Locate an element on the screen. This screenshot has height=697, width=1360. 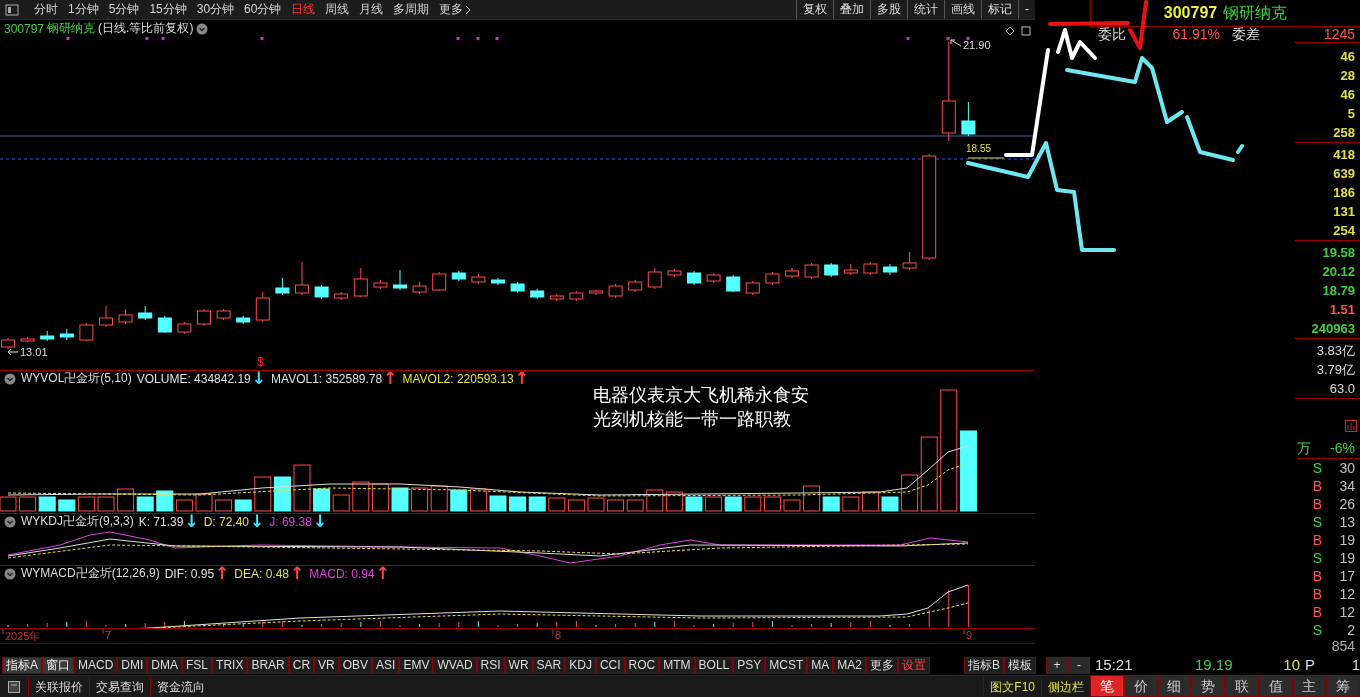
quote-tab: 细 is located at coordinates (1174, 686).